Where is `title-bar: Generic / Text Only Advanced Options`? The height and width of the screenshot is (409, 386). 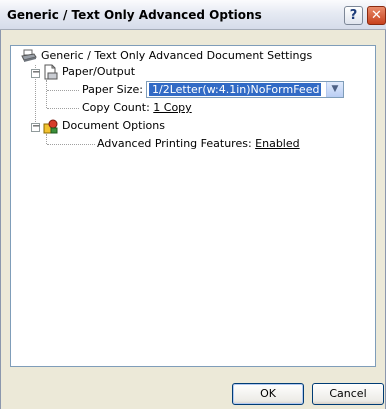
title-bar: Generic / Text Only Advanced Options is located at coordinates (193, 15).